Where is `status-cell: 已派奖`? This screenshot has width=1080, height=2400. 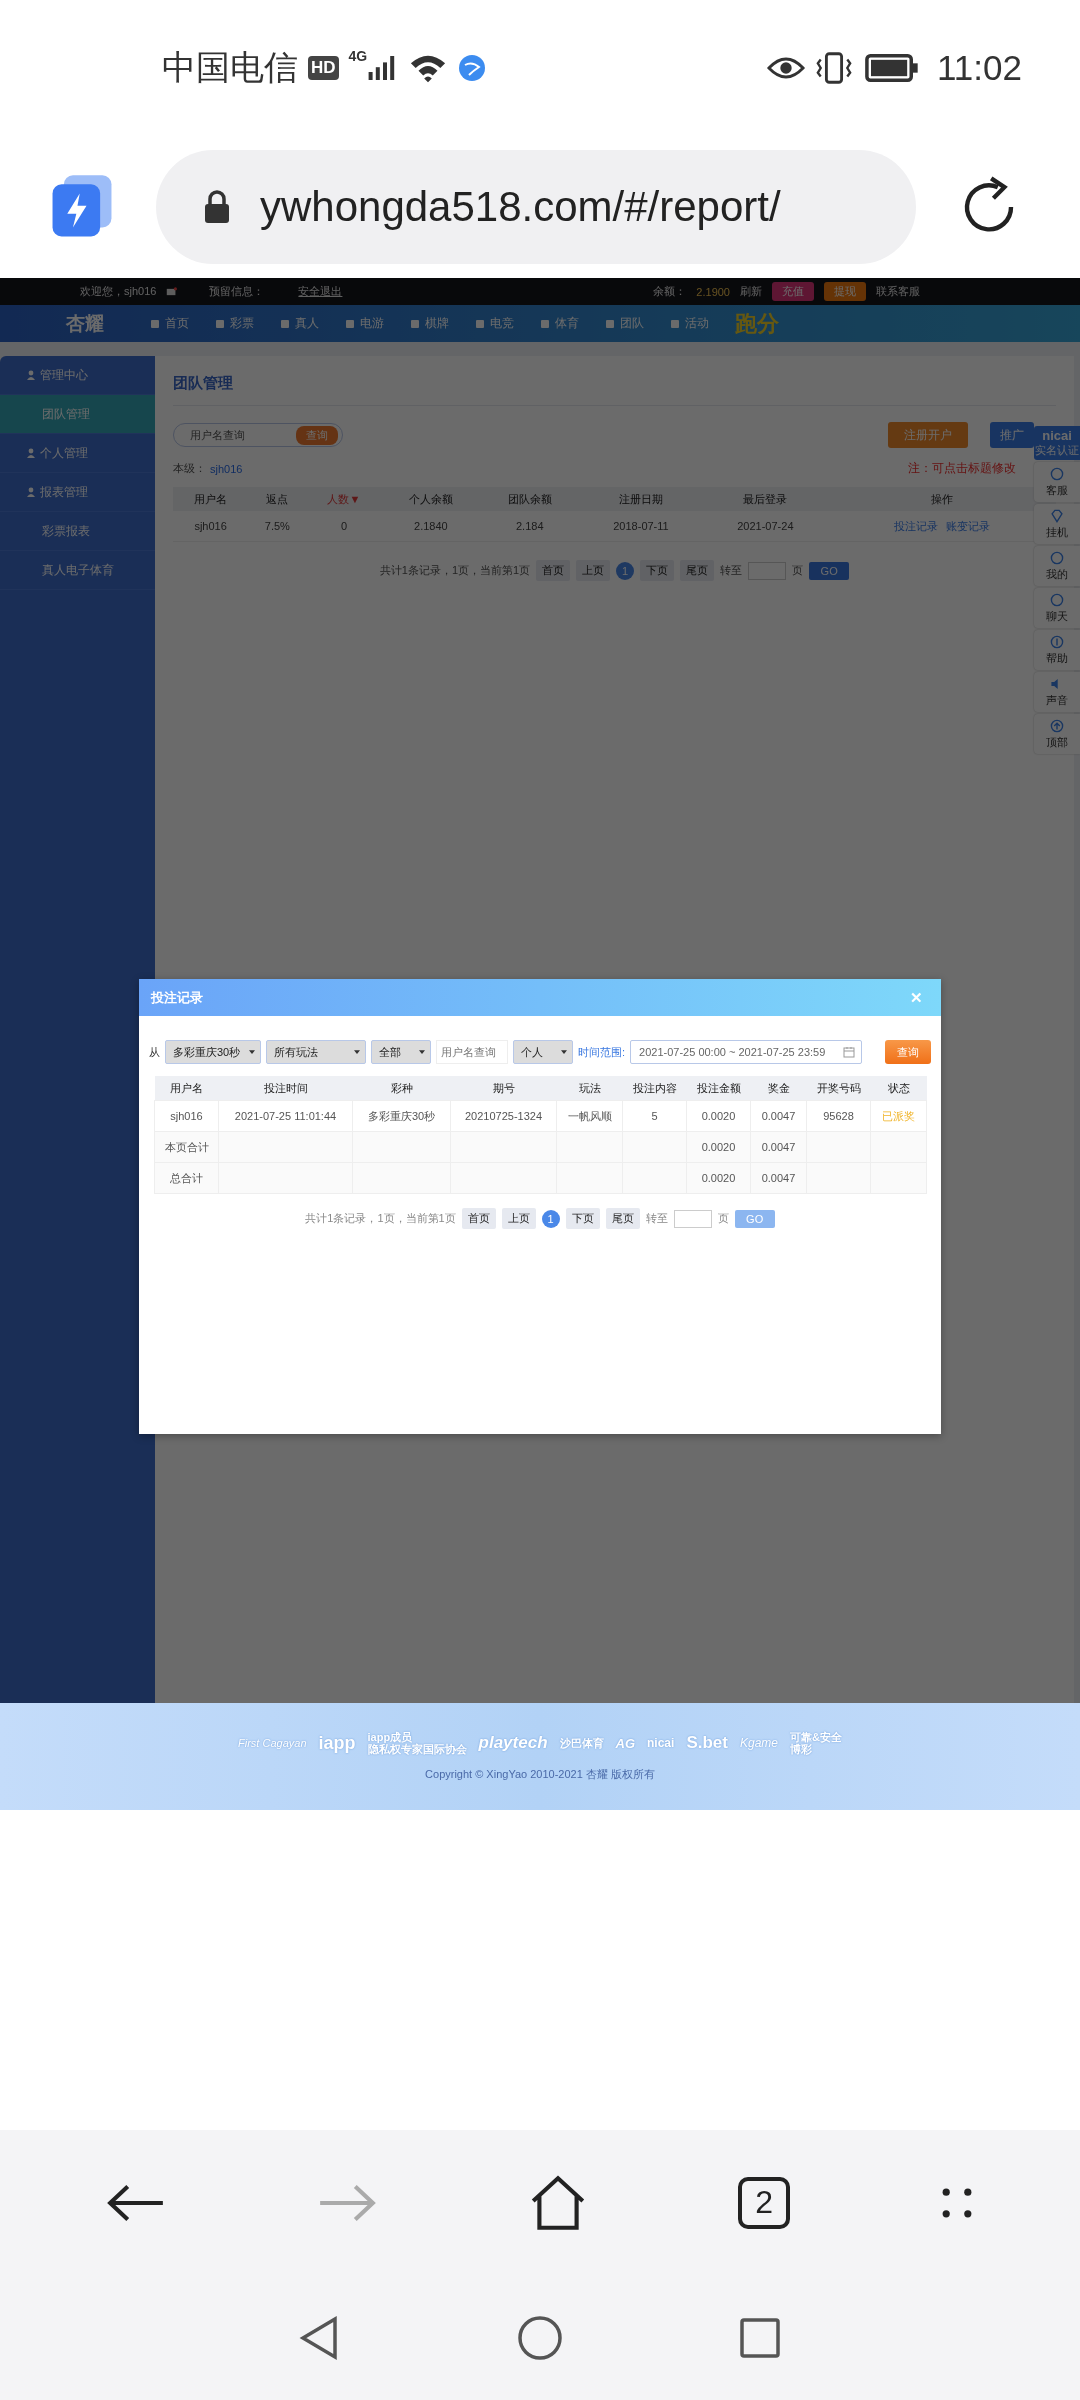 status-cell: 已派奖 is located at coordinates (898, 1116).